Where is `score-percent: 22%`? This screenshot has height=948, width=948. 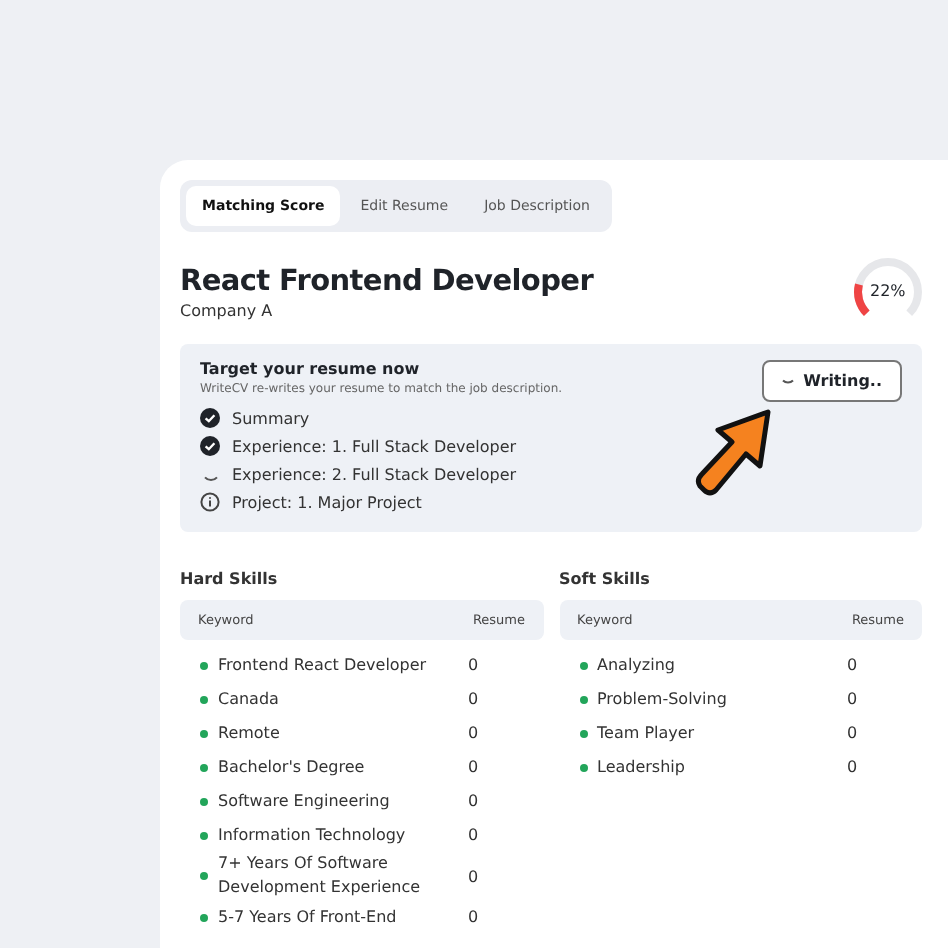
score-percent: 22% is located at coordinates (888, 291).